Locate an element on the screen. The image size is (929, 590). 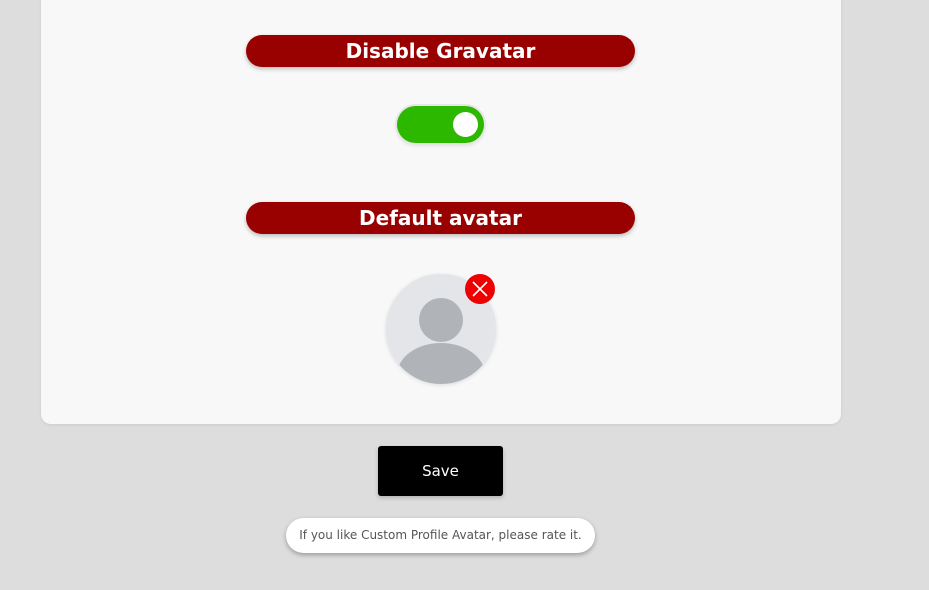
remove-avatar-button is located at coordinates (480, 289).